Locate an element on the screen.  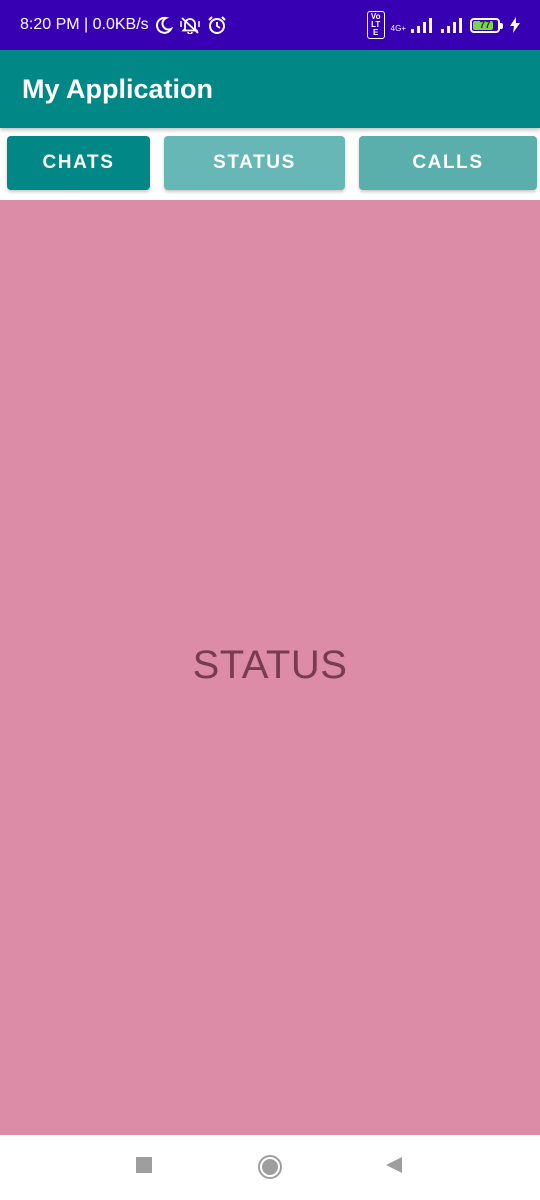
status-bar-right: Vo LTE 4G+ 77 is located at coordinates (443, 25).